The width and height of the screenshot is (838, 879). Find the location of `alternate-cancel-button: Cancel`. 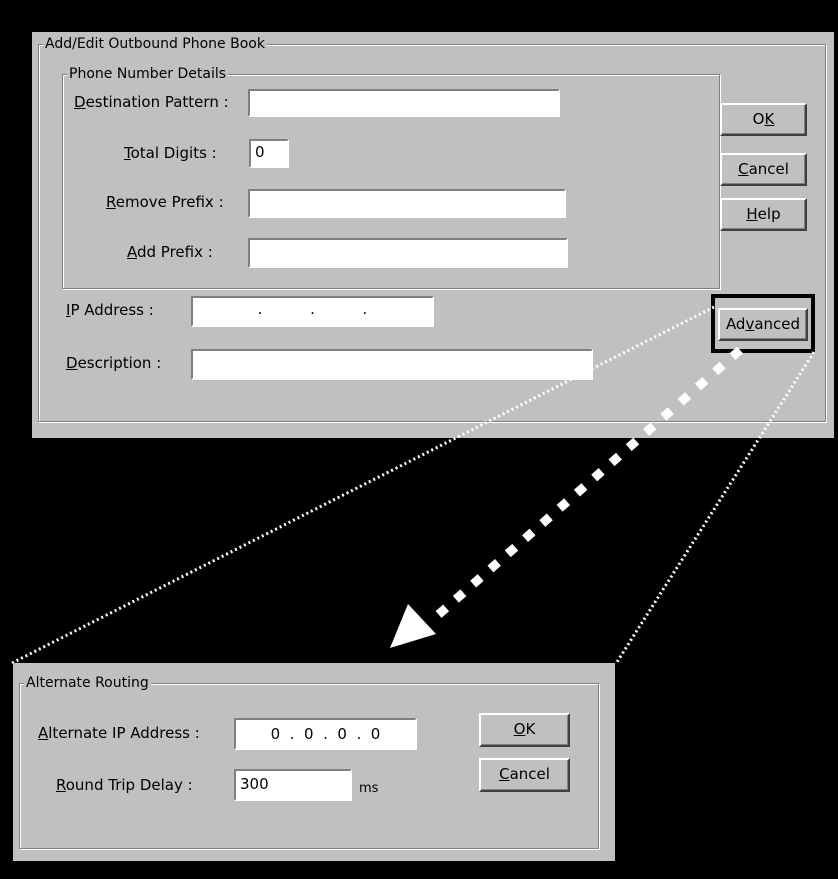

alternate-cancel-button: Cancel is located at coordinates (524, 775).